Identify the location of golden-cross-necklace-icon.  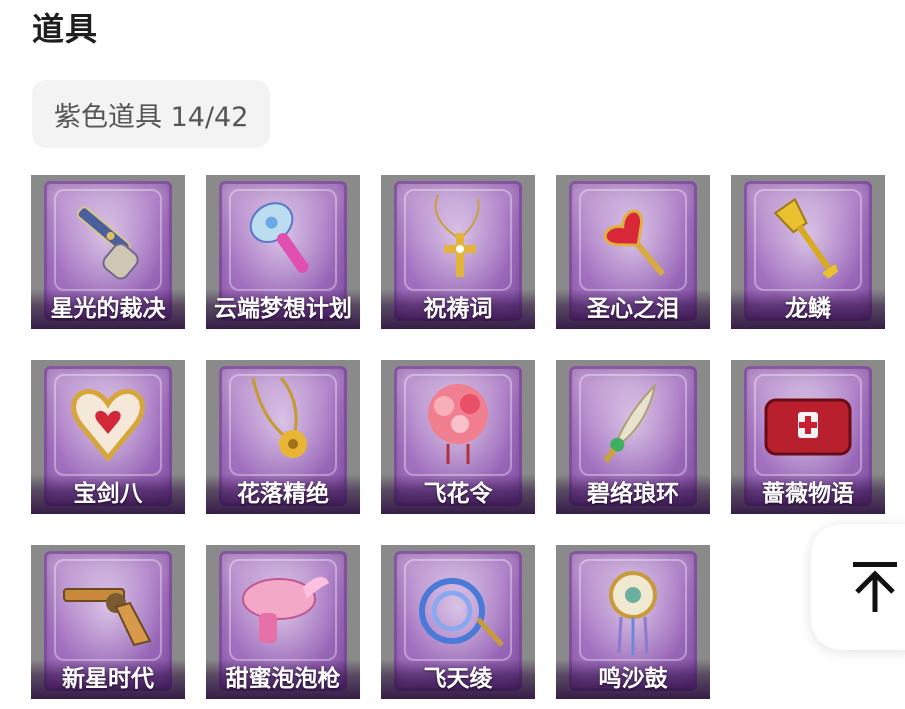
(457, 235).